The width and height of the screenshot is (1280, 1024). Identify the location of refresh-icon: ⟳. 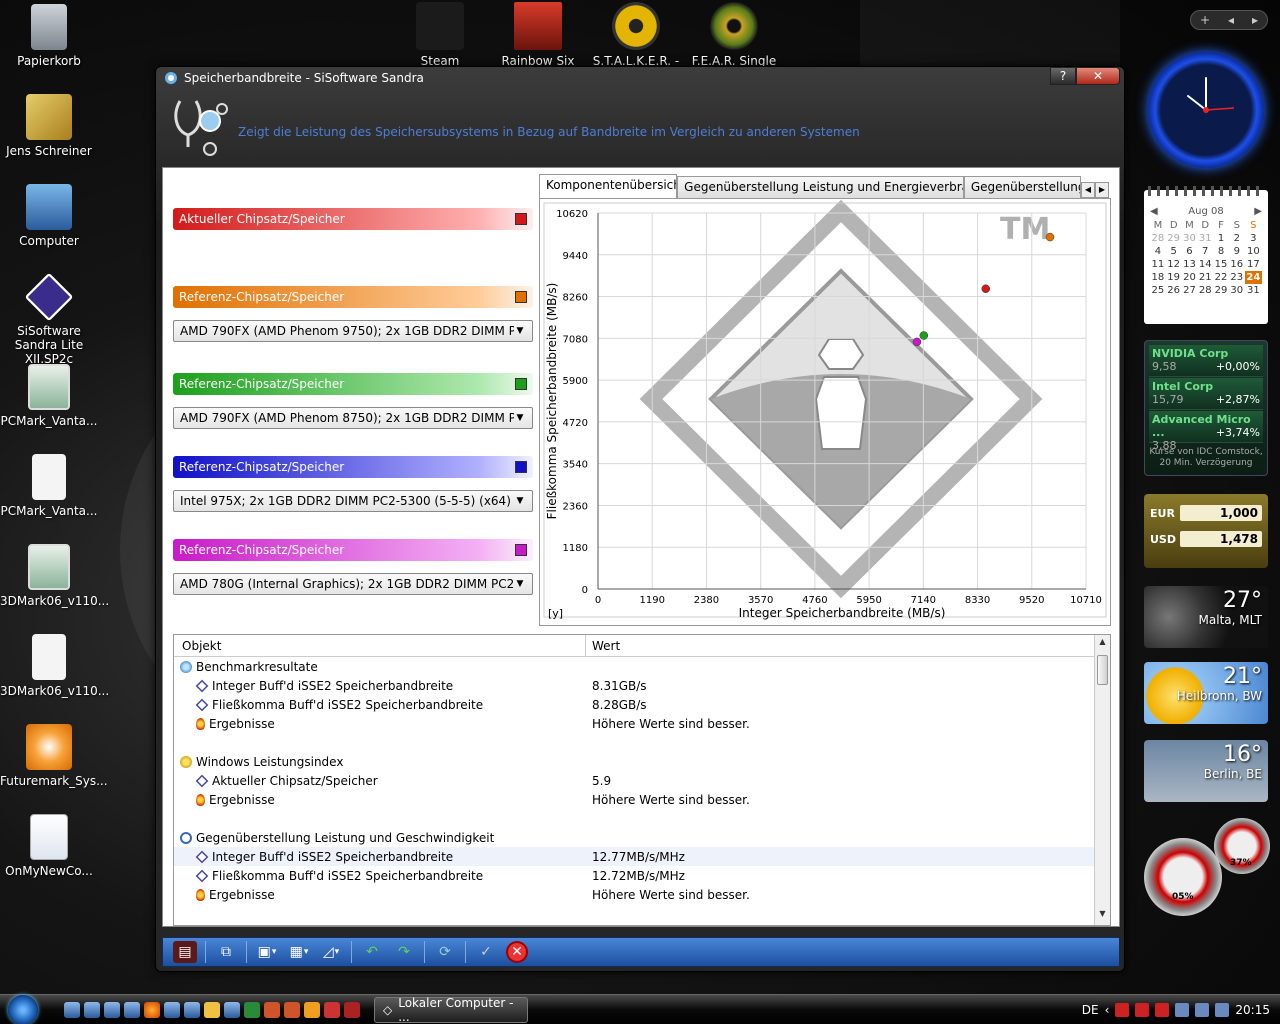
(445, 952).